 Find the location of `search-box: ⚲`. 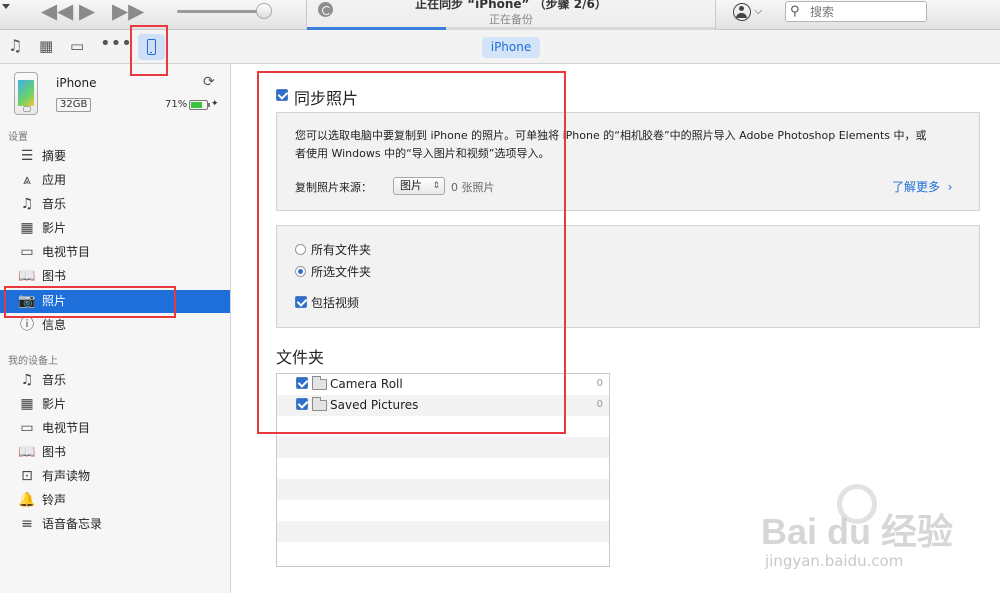

search-box: ⚲ is located at coordinates (856, 11).